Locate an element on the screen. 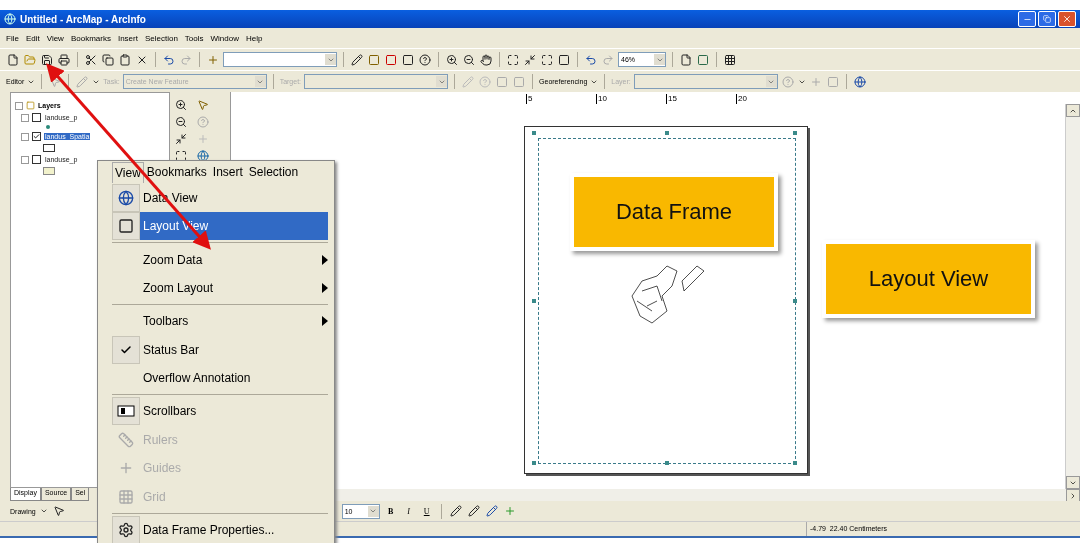 The image size is (1080, 543). minimize-button is located at coordinates (1027, 19).